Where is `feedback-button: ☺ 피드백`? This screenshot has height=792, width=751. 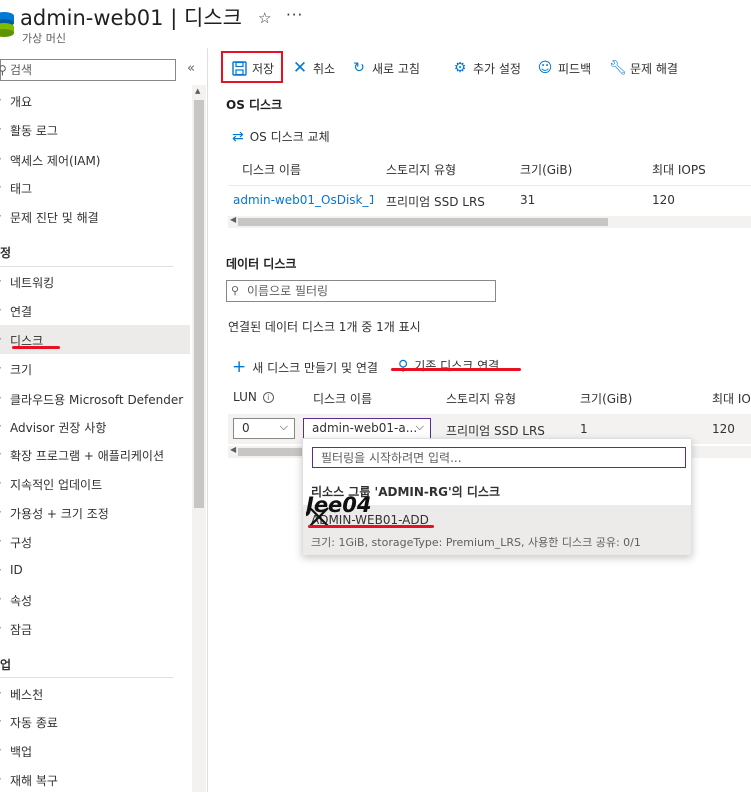 feedback-button: ☺ 피드백 is located at coordinates (564, 68).